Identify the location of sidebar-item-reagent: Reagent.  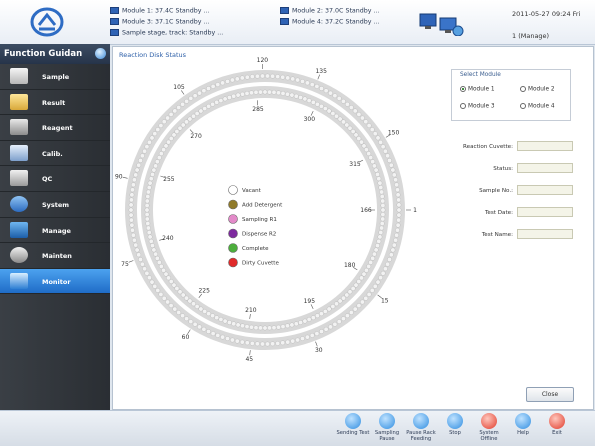
(55, 128).